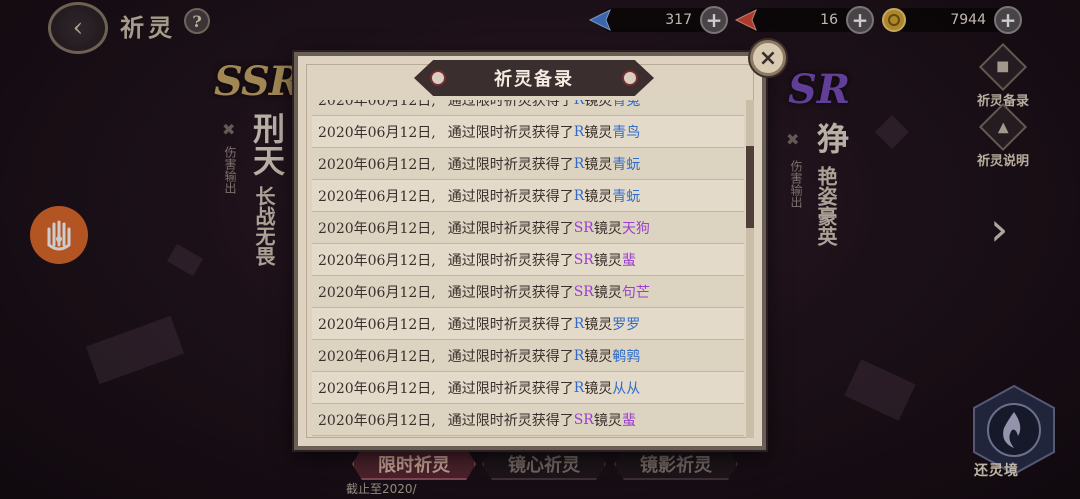 This screenshot has width=1080, height=499. What do you see at coordinates (626, 388) in the screenshot?
I see `record-spirit-name: 从从` at bounding box center [626, 388].